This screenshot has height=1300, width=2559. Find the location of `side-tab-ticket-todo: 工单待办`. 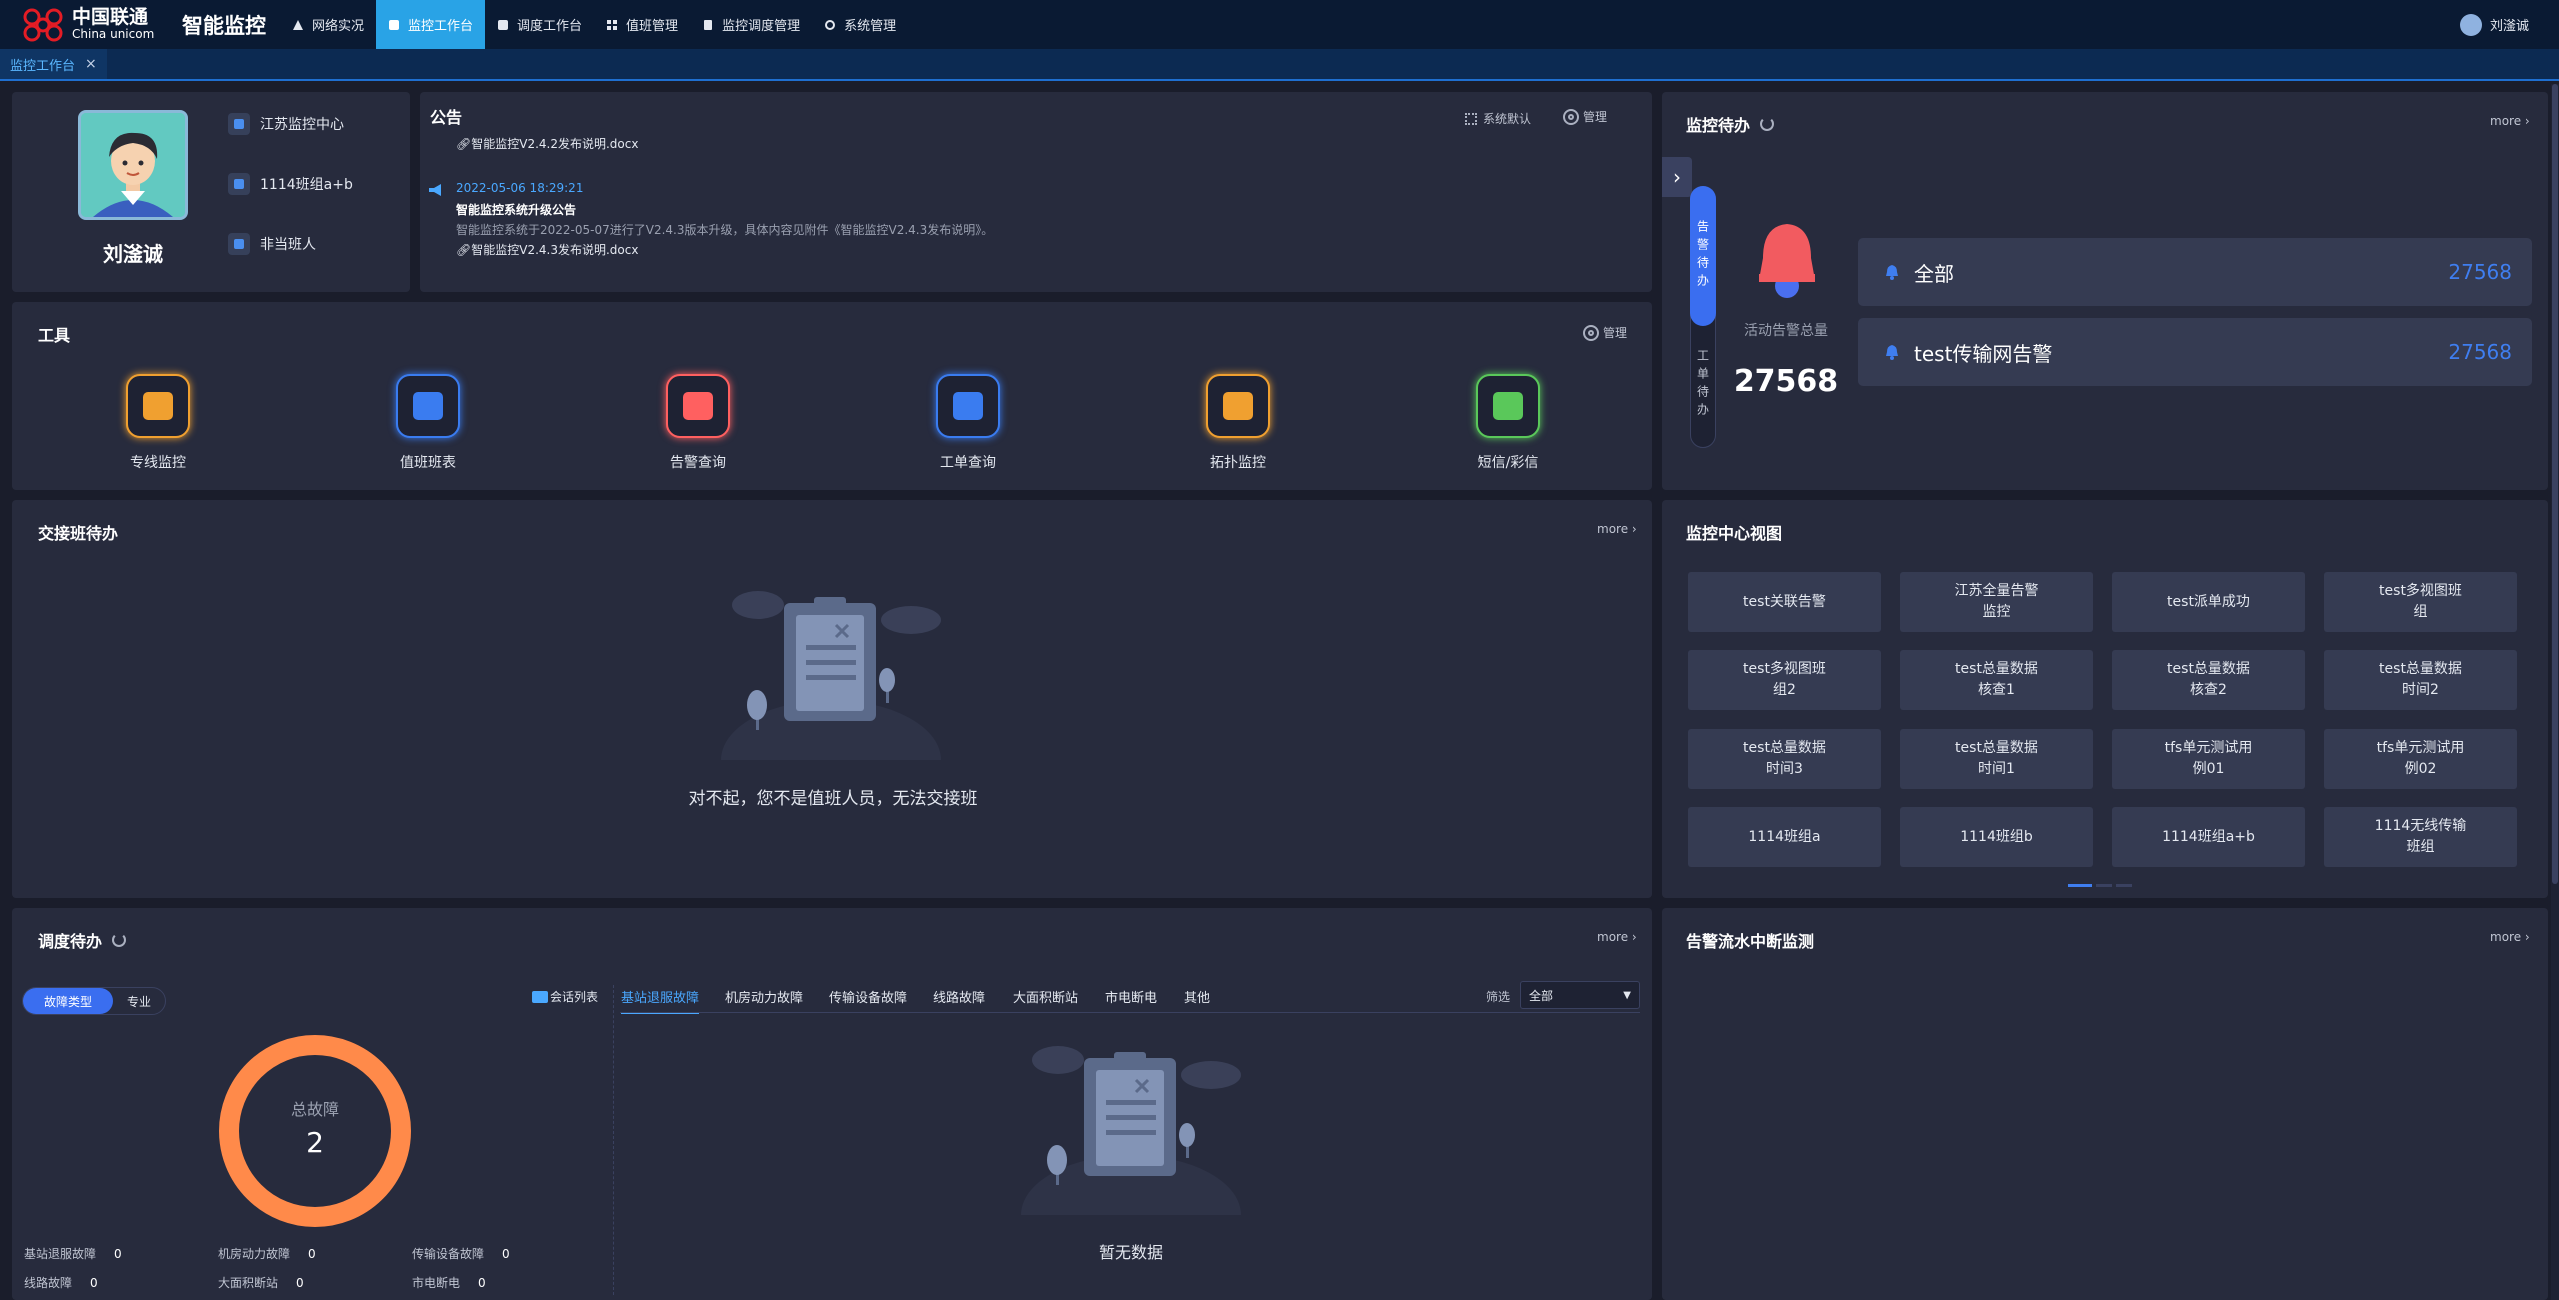

side-tab-ticket-todo: 工单待办 is located at coordinates (1703, 385).